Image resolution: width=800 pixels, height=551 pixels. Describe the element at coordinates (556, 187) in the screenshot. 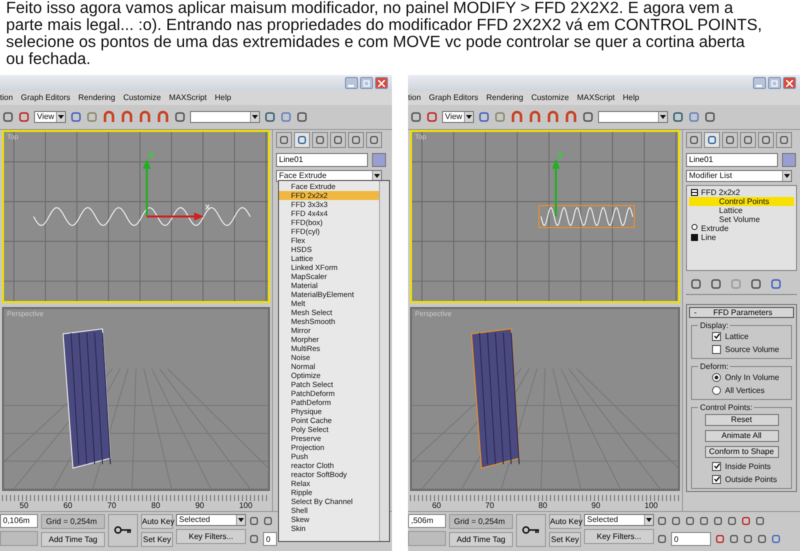

I see `move-gizmo` at that location.